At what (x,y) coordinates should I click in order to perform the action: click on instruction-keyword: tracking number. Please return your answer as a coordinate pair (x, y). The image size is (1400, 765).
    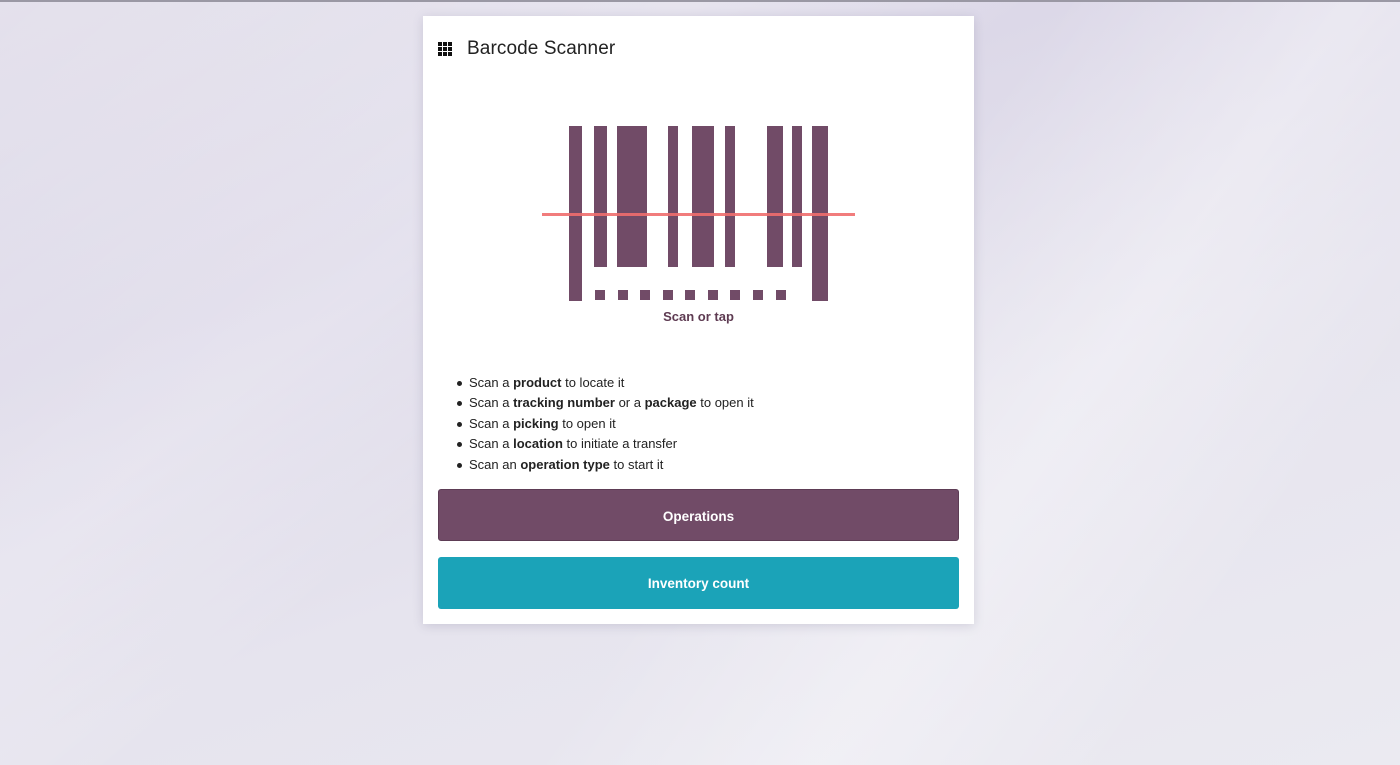
    Looking at the image, I should click on (564, 403).